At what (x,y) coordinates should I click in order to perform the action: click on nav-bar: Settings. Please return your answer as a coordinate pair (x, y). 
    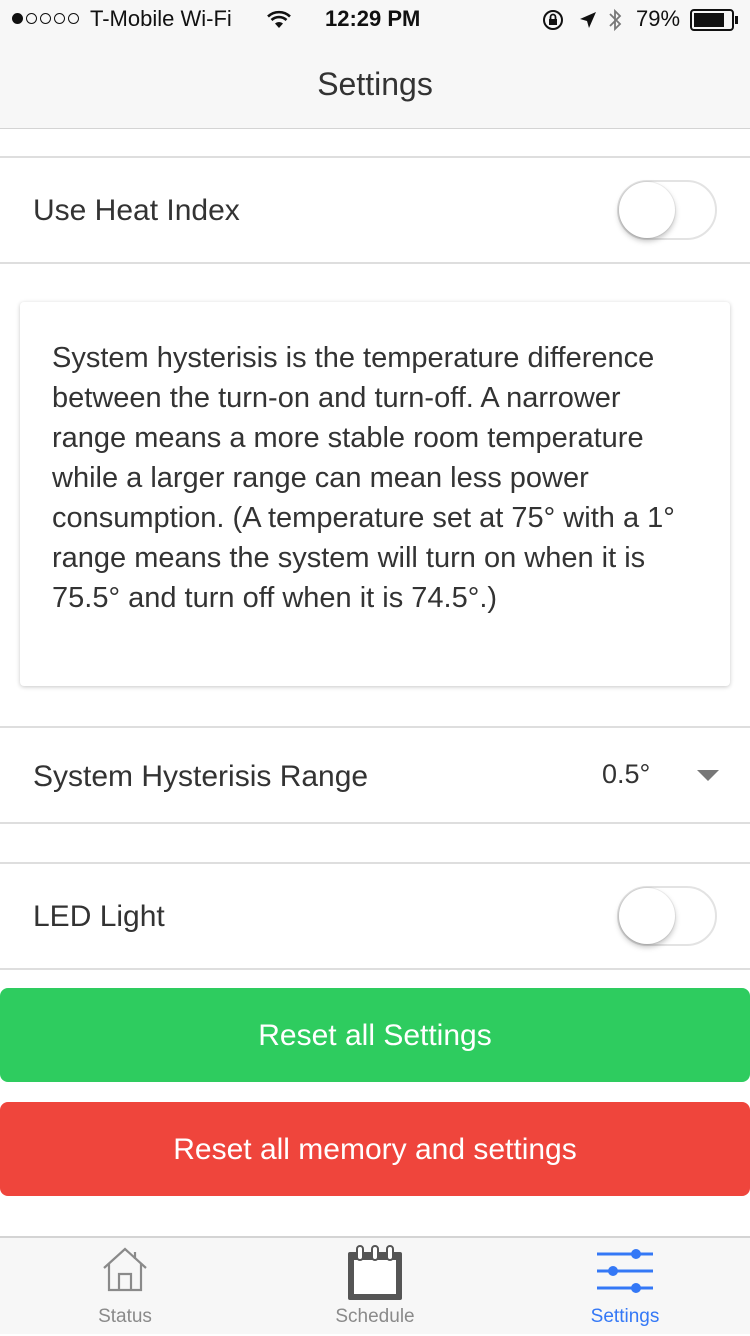
    Looking at the image, I should click on (375, 84).